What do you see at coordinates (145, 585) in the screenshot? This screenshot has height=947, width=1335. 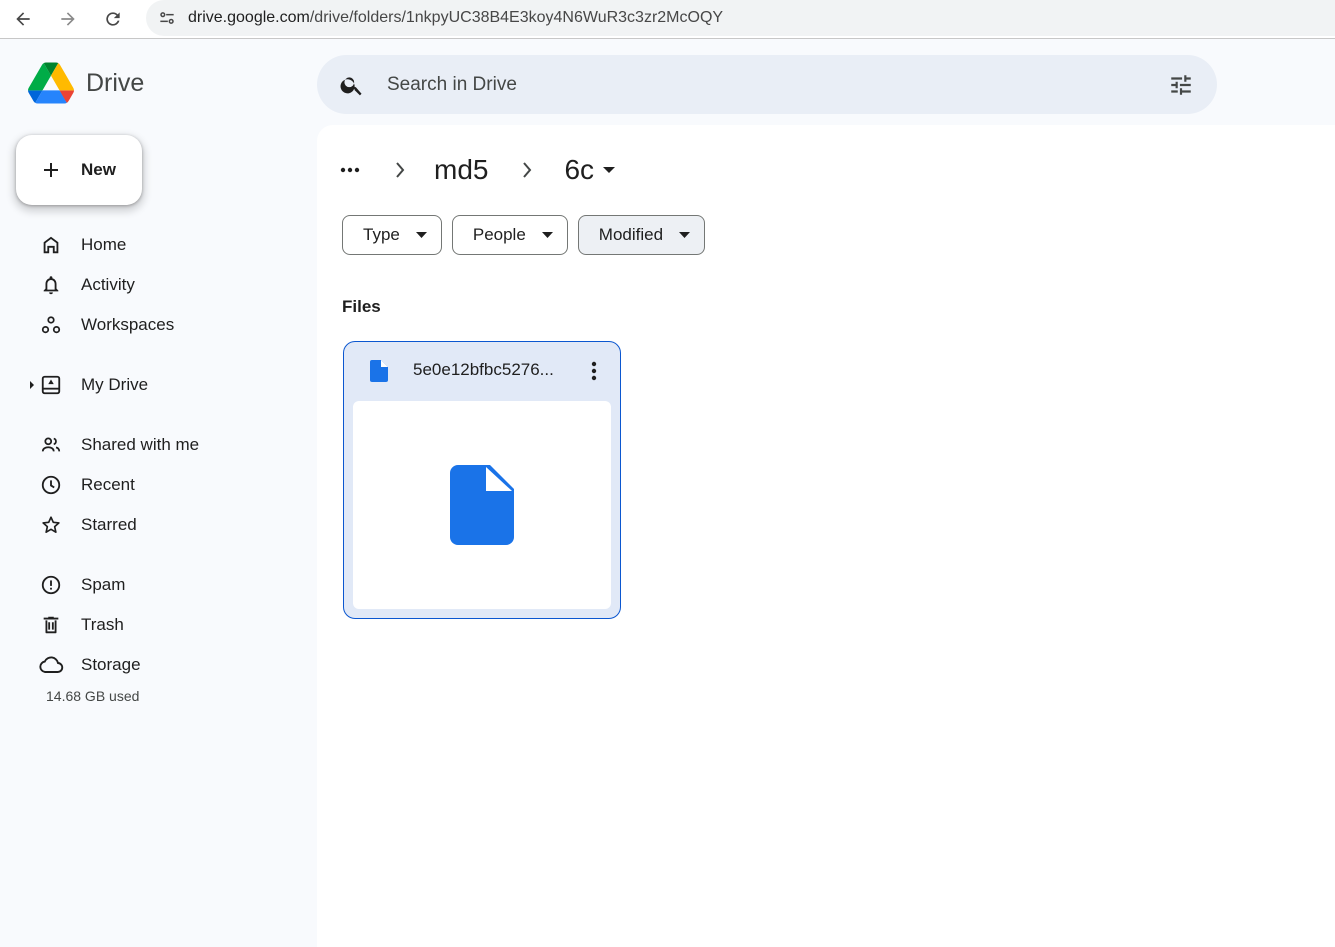 I see `sidebar-item-spam: Spam` at bounding box center [145, 585].